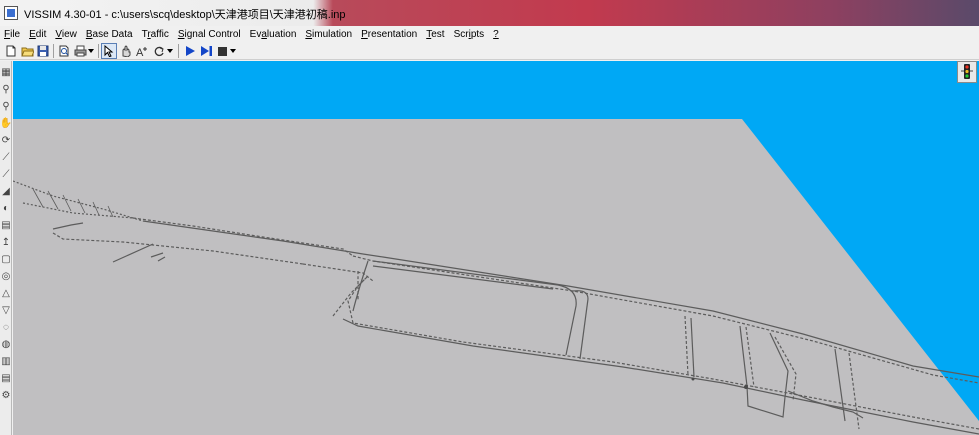  I want to click on new-file-icon, so click(11, 51).